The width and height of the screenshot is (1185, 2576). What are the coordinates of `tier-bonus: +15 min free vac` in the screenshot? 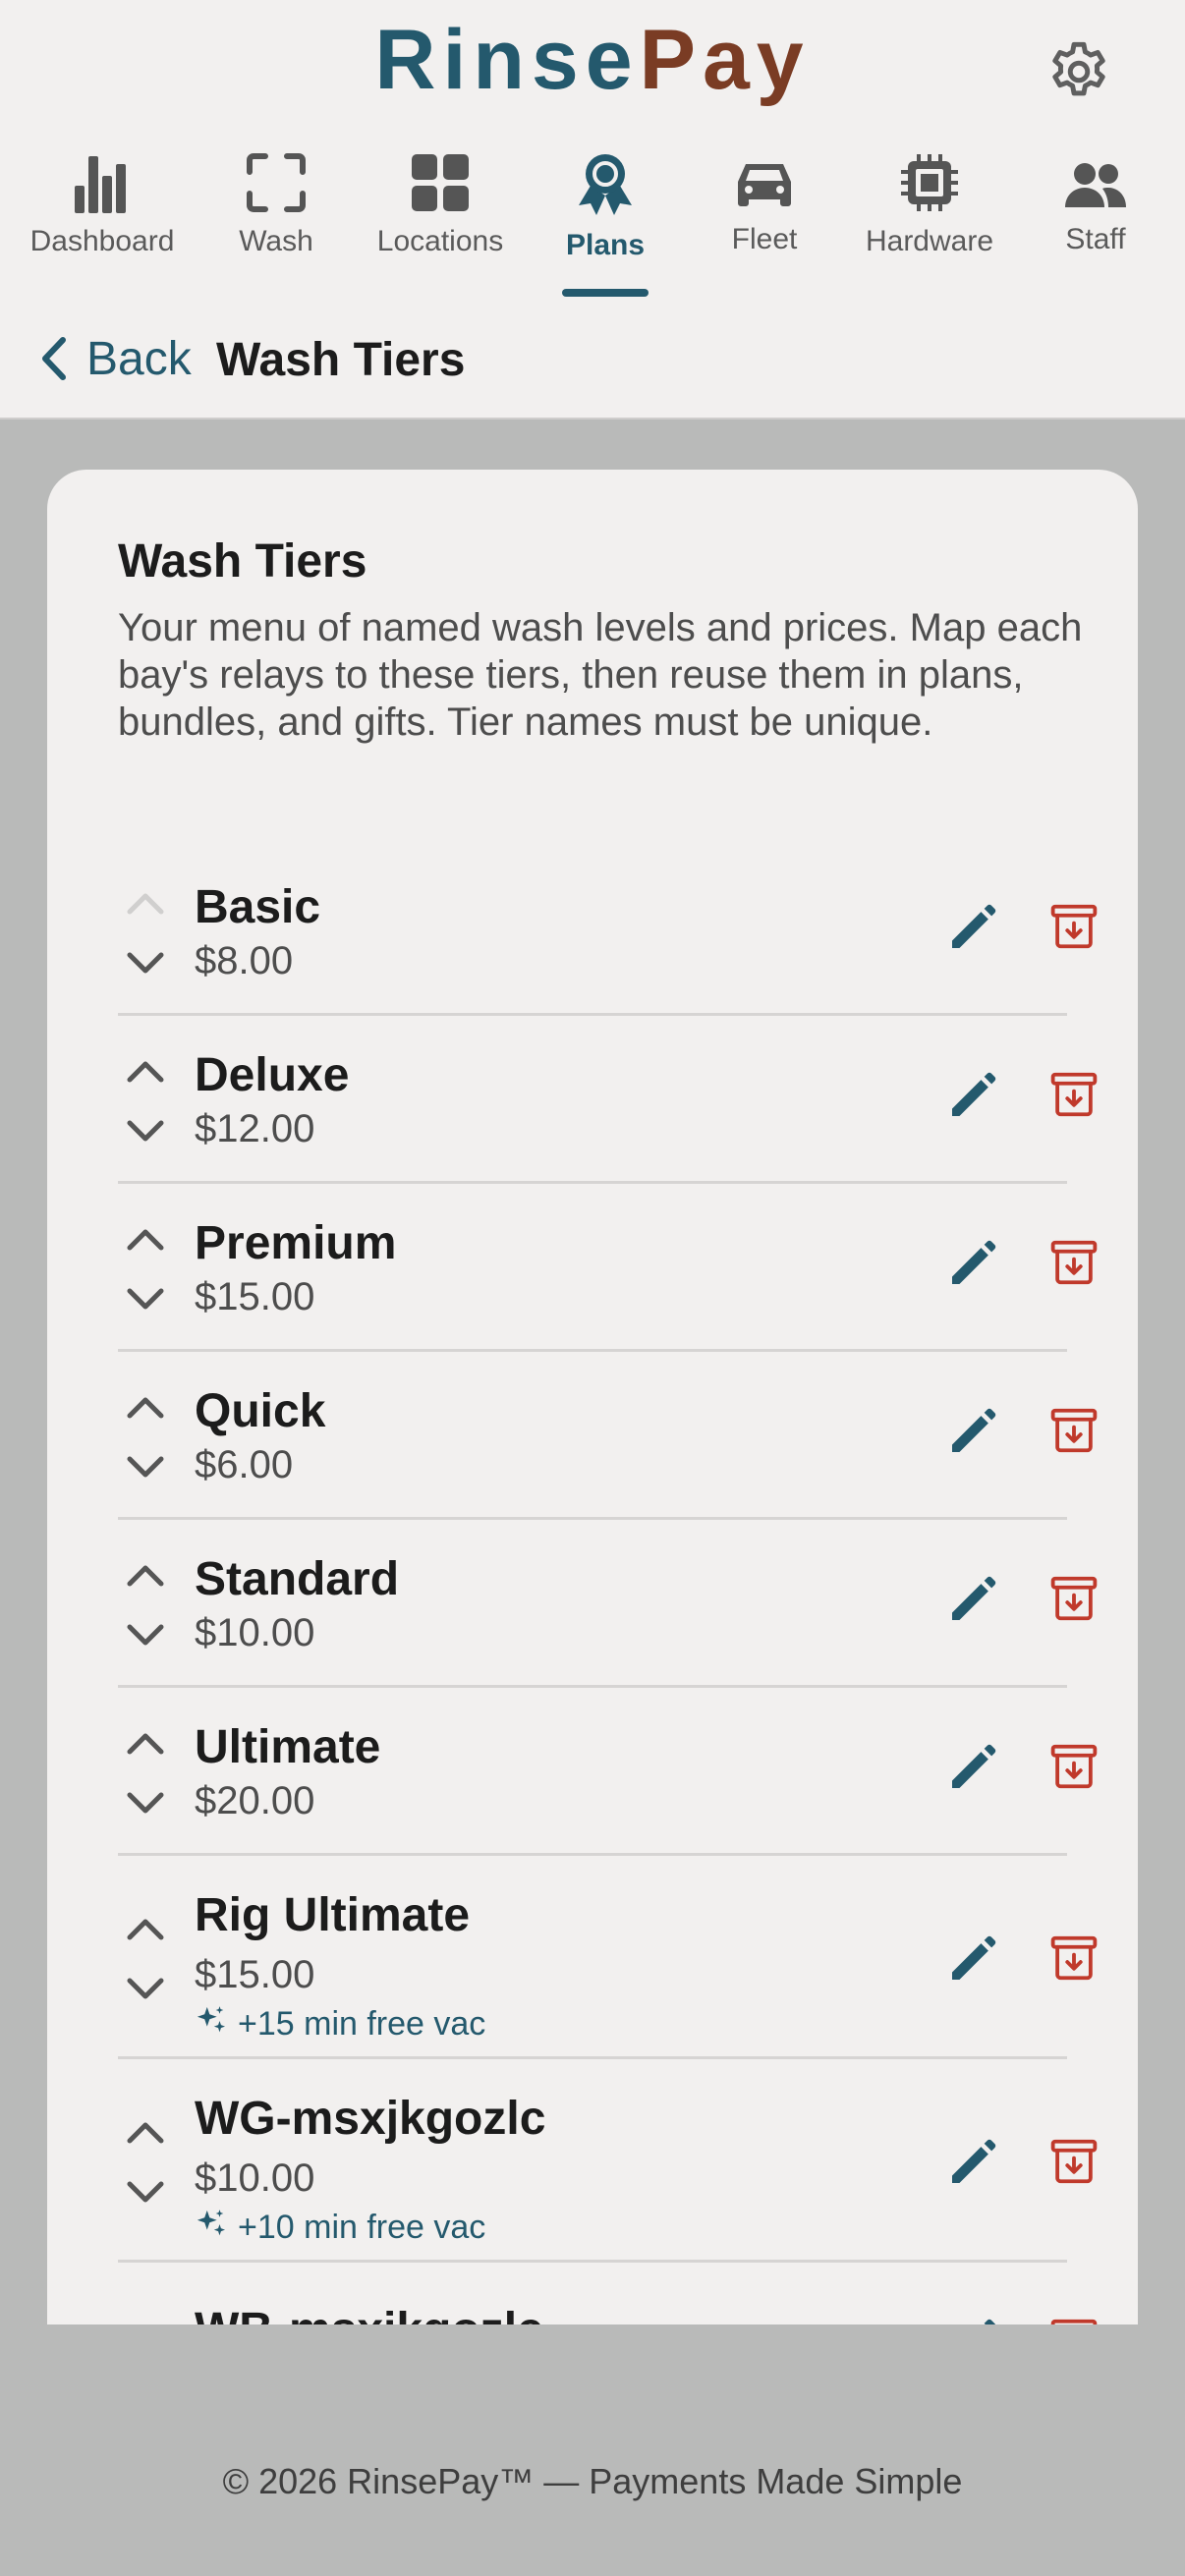 It's located at (340, 2024).